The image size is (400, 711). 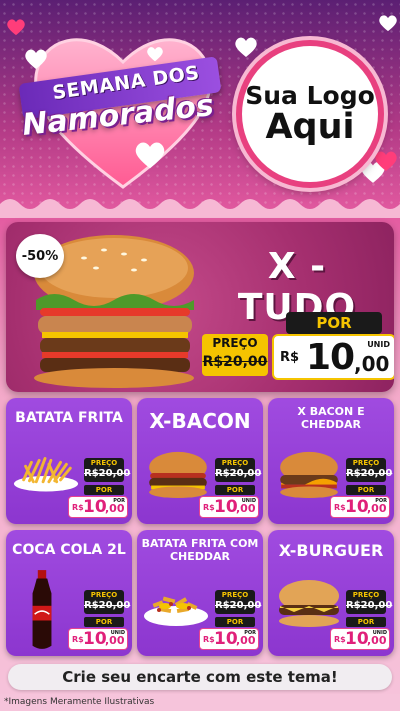 What do you see at coordinates (69, 550) in the screenshot?
I see `product-name: COCA COLA 2L` at bounding box center [69, 550].